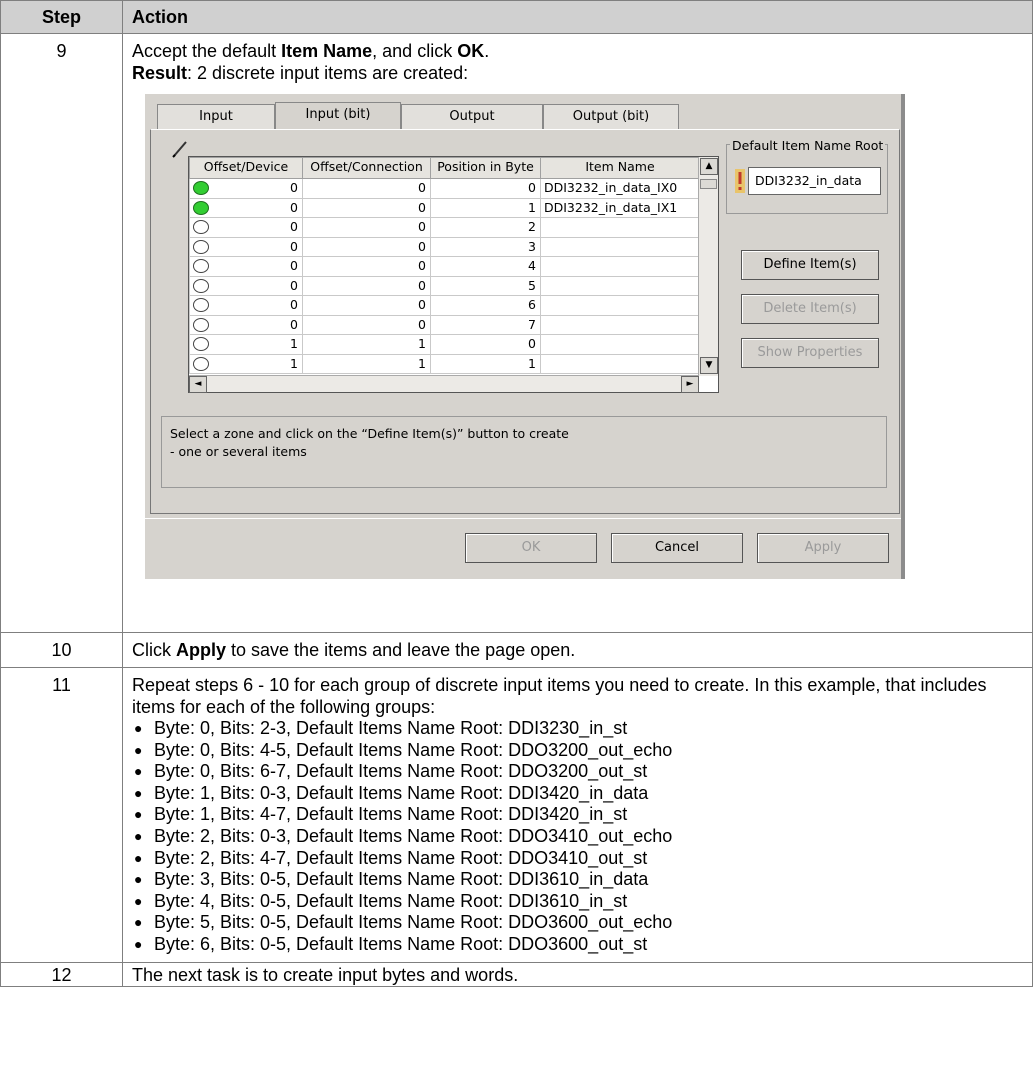 Image resolution: width=1033 pixels, height=1077 pixels. I want to click on position-cell: 7, so click(485, 324).